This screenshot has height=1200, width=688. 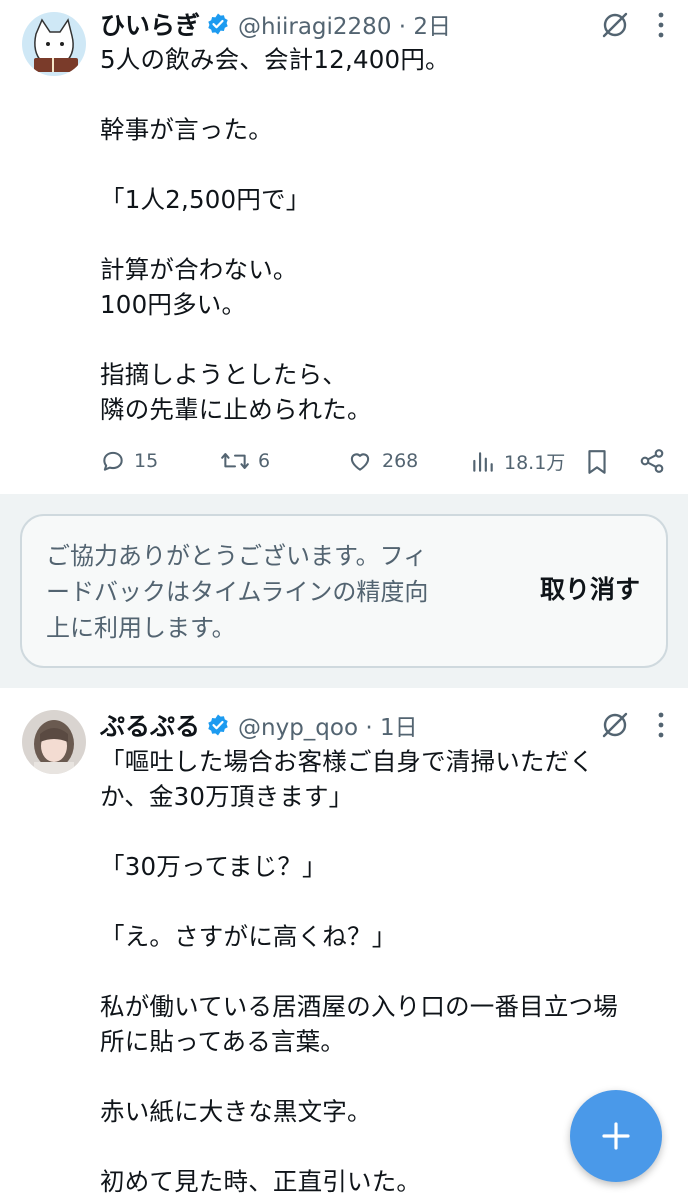 What do you see at coordinates (590, 588) in the screenshot?
I see `undo-button: 取り消す` at bounding box center [590, 588].